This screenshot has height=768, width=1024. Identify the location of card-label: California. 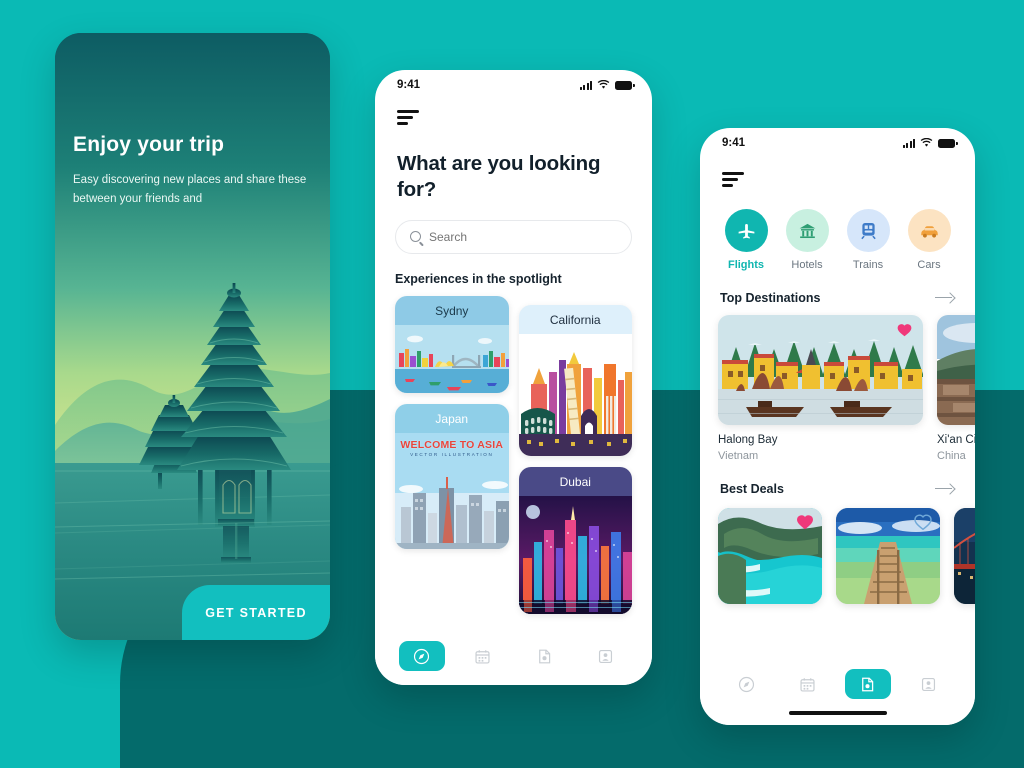
(575, 319).